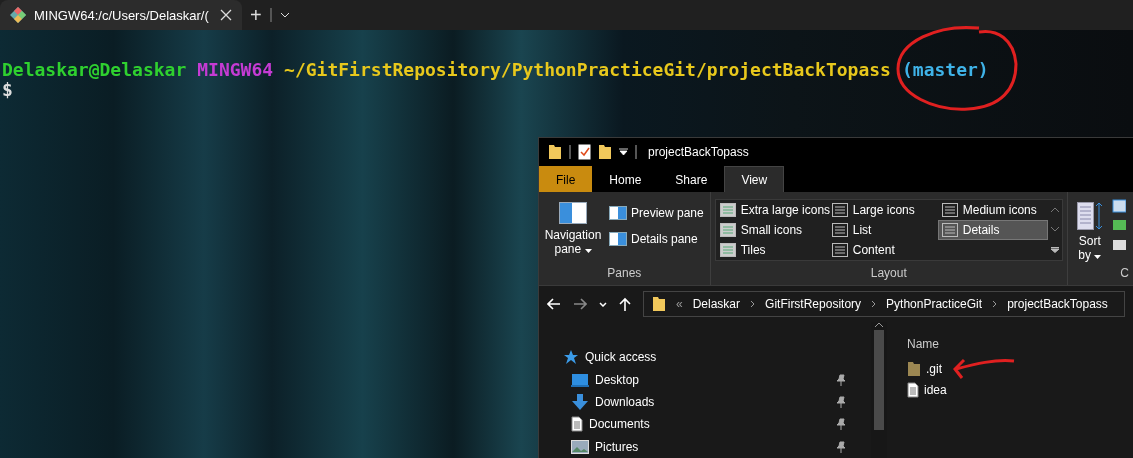  What do you see at coordinates (717, 357) in the screenshot?
I see `nav-item: Quick access` at bounding box center [717, 357].